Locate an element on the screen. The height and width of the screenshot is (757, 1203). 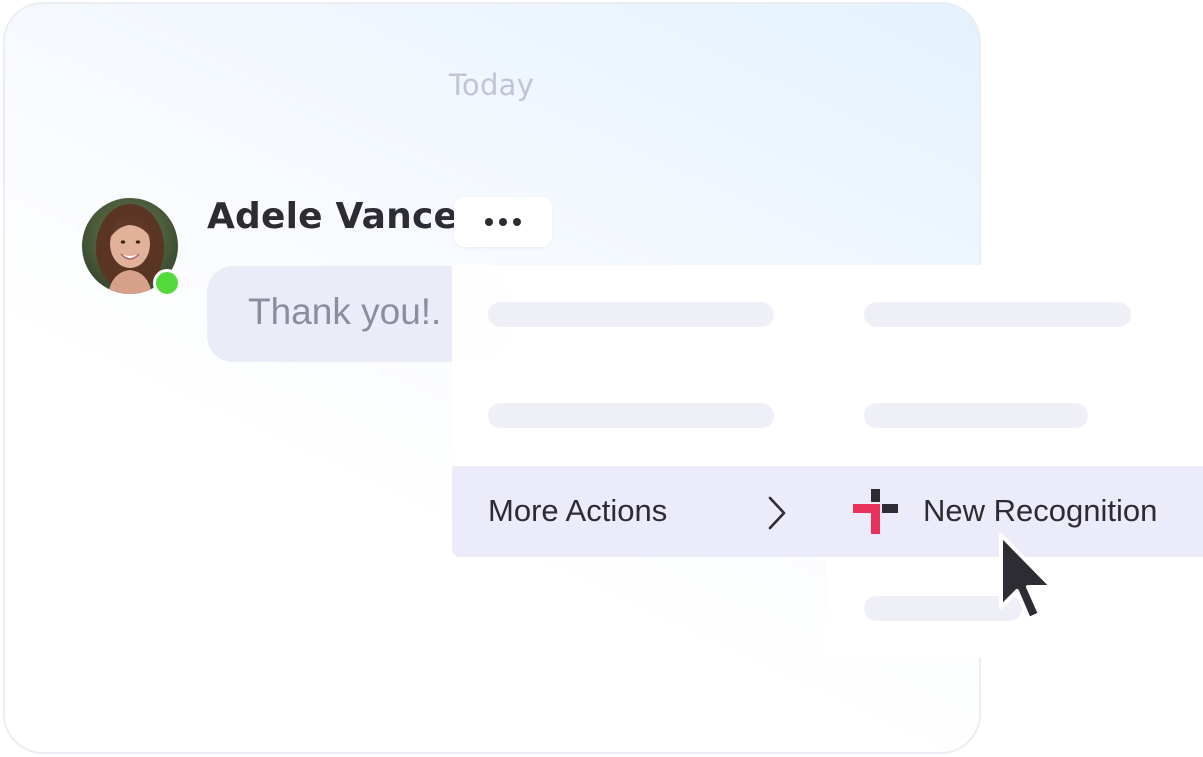
message-text: Thank you!. is located at coordinates (345, 311).